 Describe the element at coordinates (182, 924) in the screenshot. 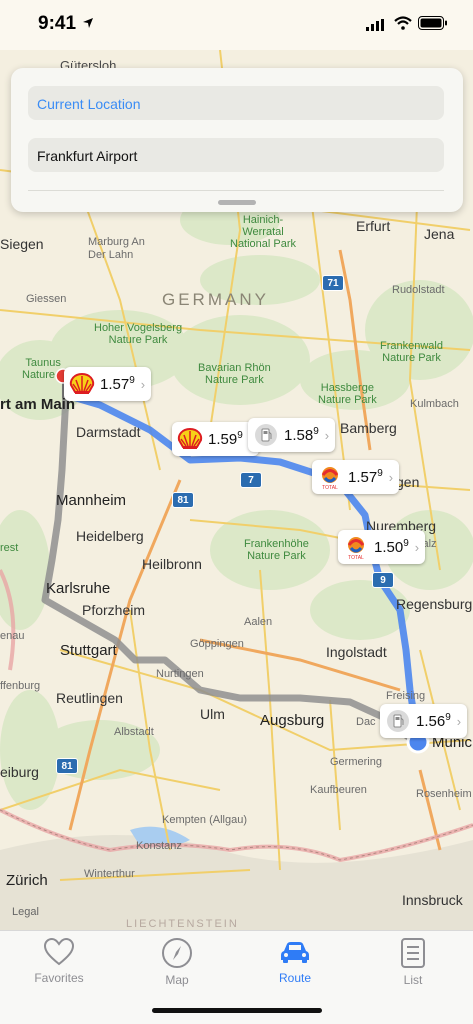

I see `map-label: LIECHTENSTEIN` at that location.